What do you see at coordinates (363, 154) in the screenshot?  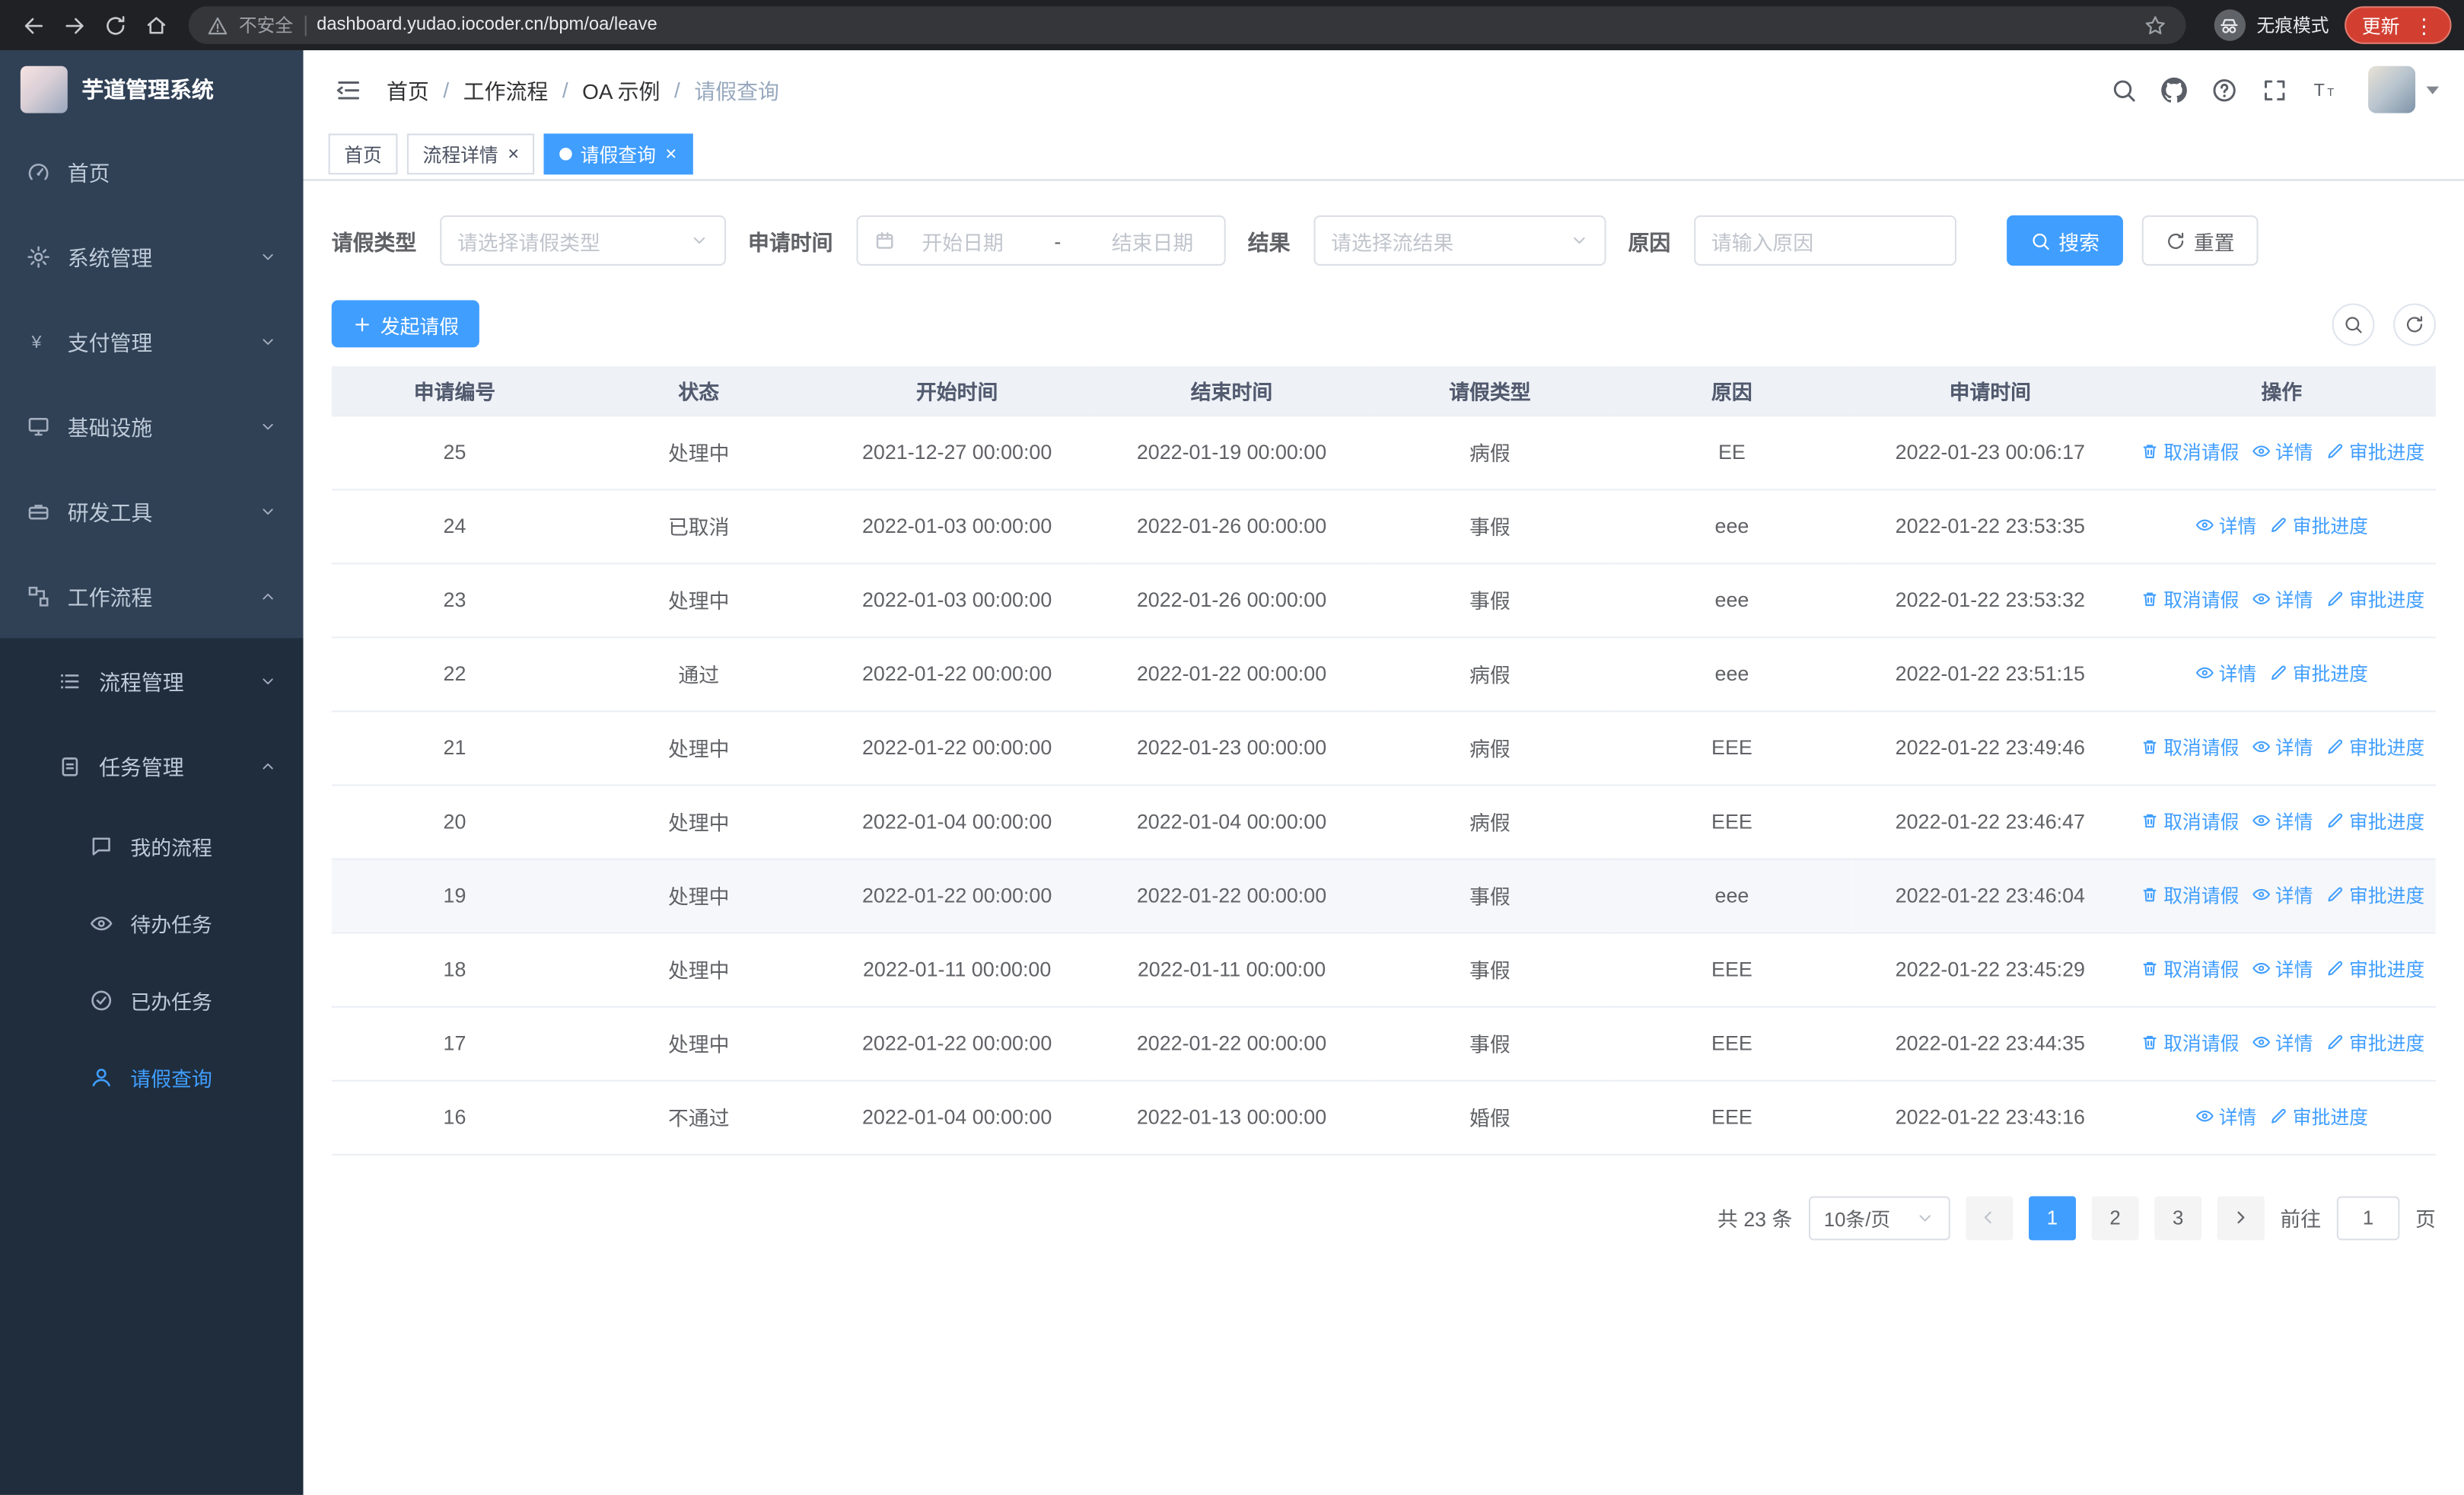 I see `tab-home: 首页` at bounding box center [363, 154].